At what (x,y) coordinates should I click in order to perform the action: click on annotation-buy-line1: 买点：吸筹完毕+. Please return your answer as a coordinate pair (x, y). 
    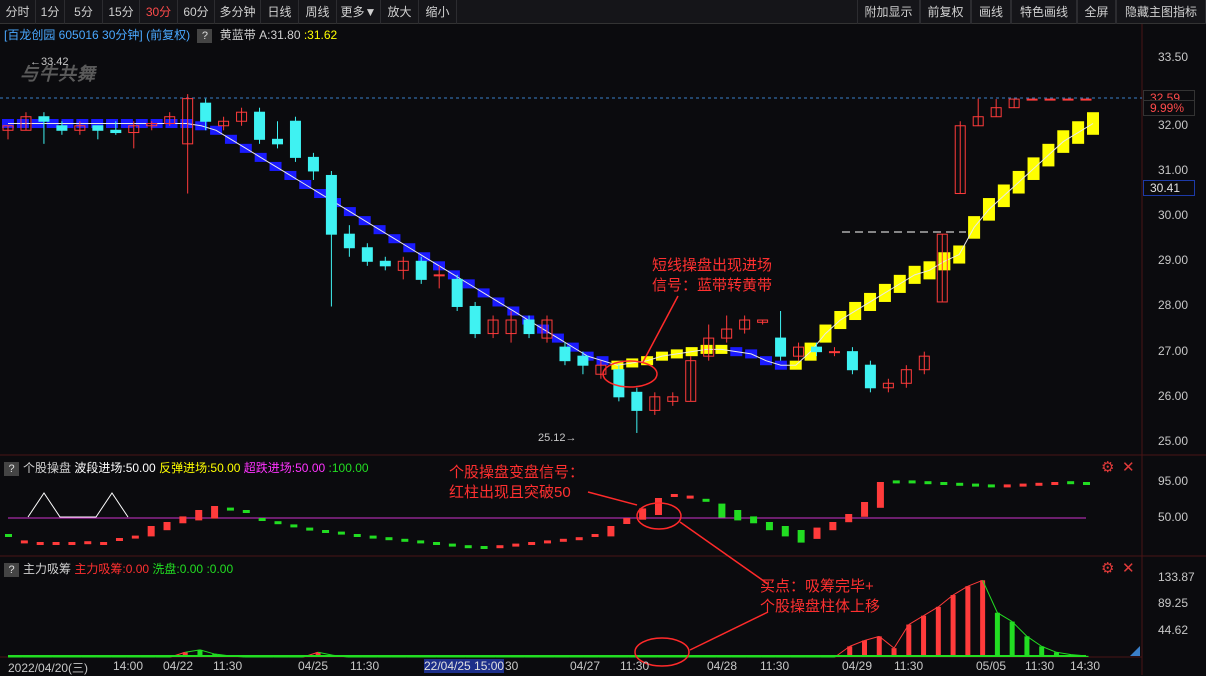
    Looking at the image, I should click on (817, 586).